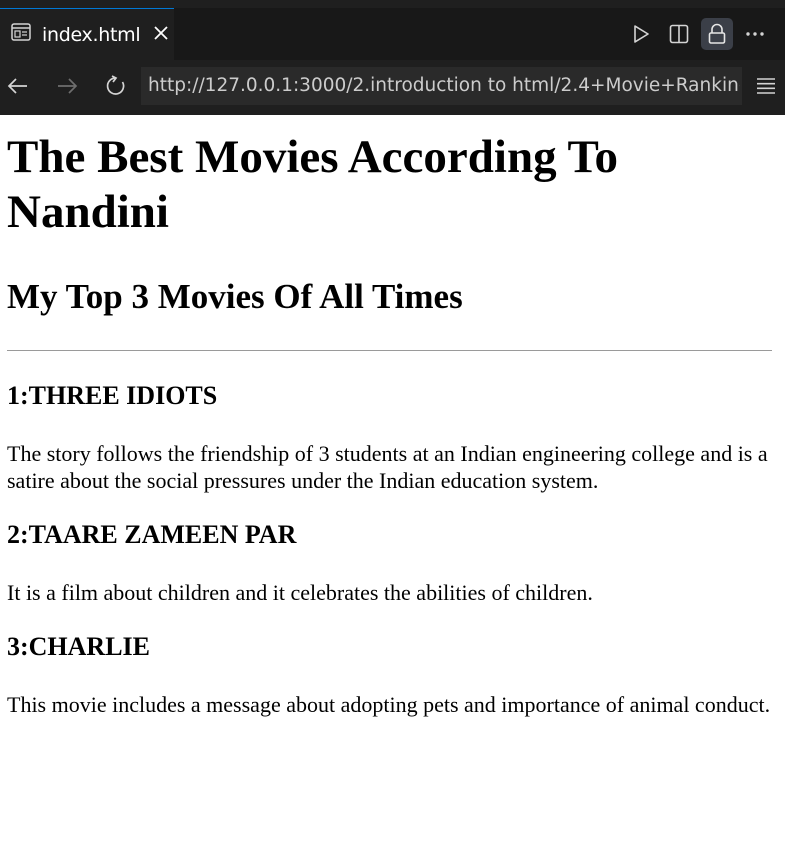  I want to click on url-input, so click(441, 86).